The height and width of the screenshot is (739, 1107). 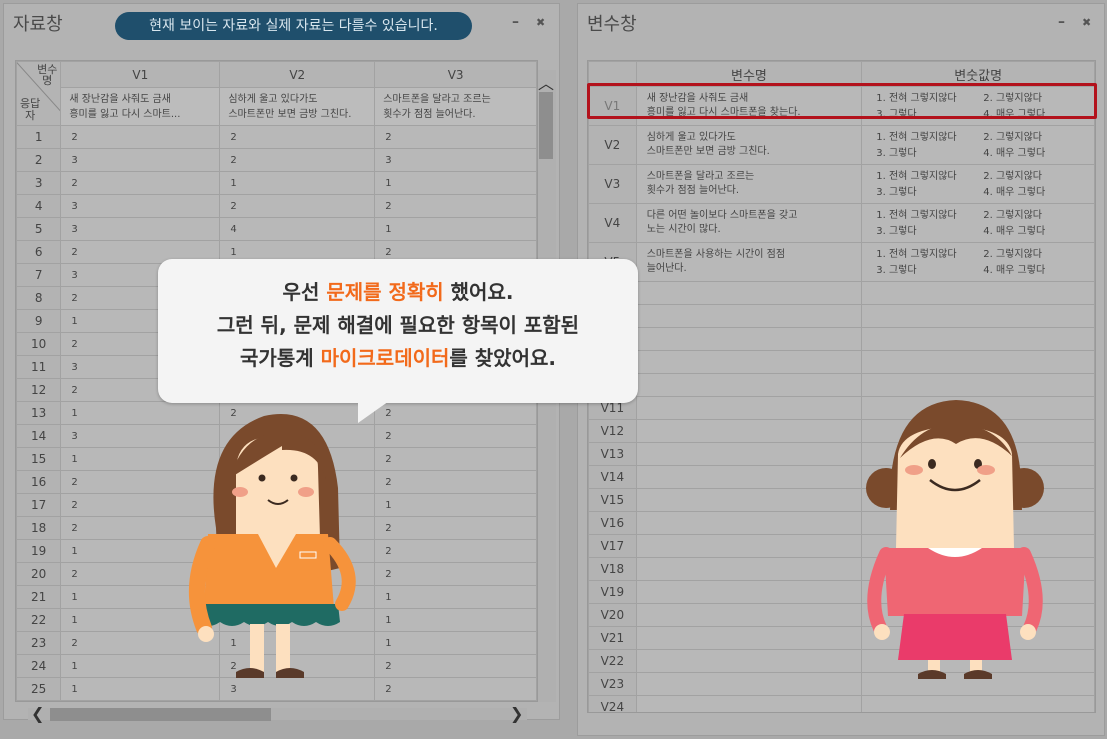 What do you see at coordinates (39, 298) in the screenshot?
I see `row-number: 8` at bounding box center [39, 298].